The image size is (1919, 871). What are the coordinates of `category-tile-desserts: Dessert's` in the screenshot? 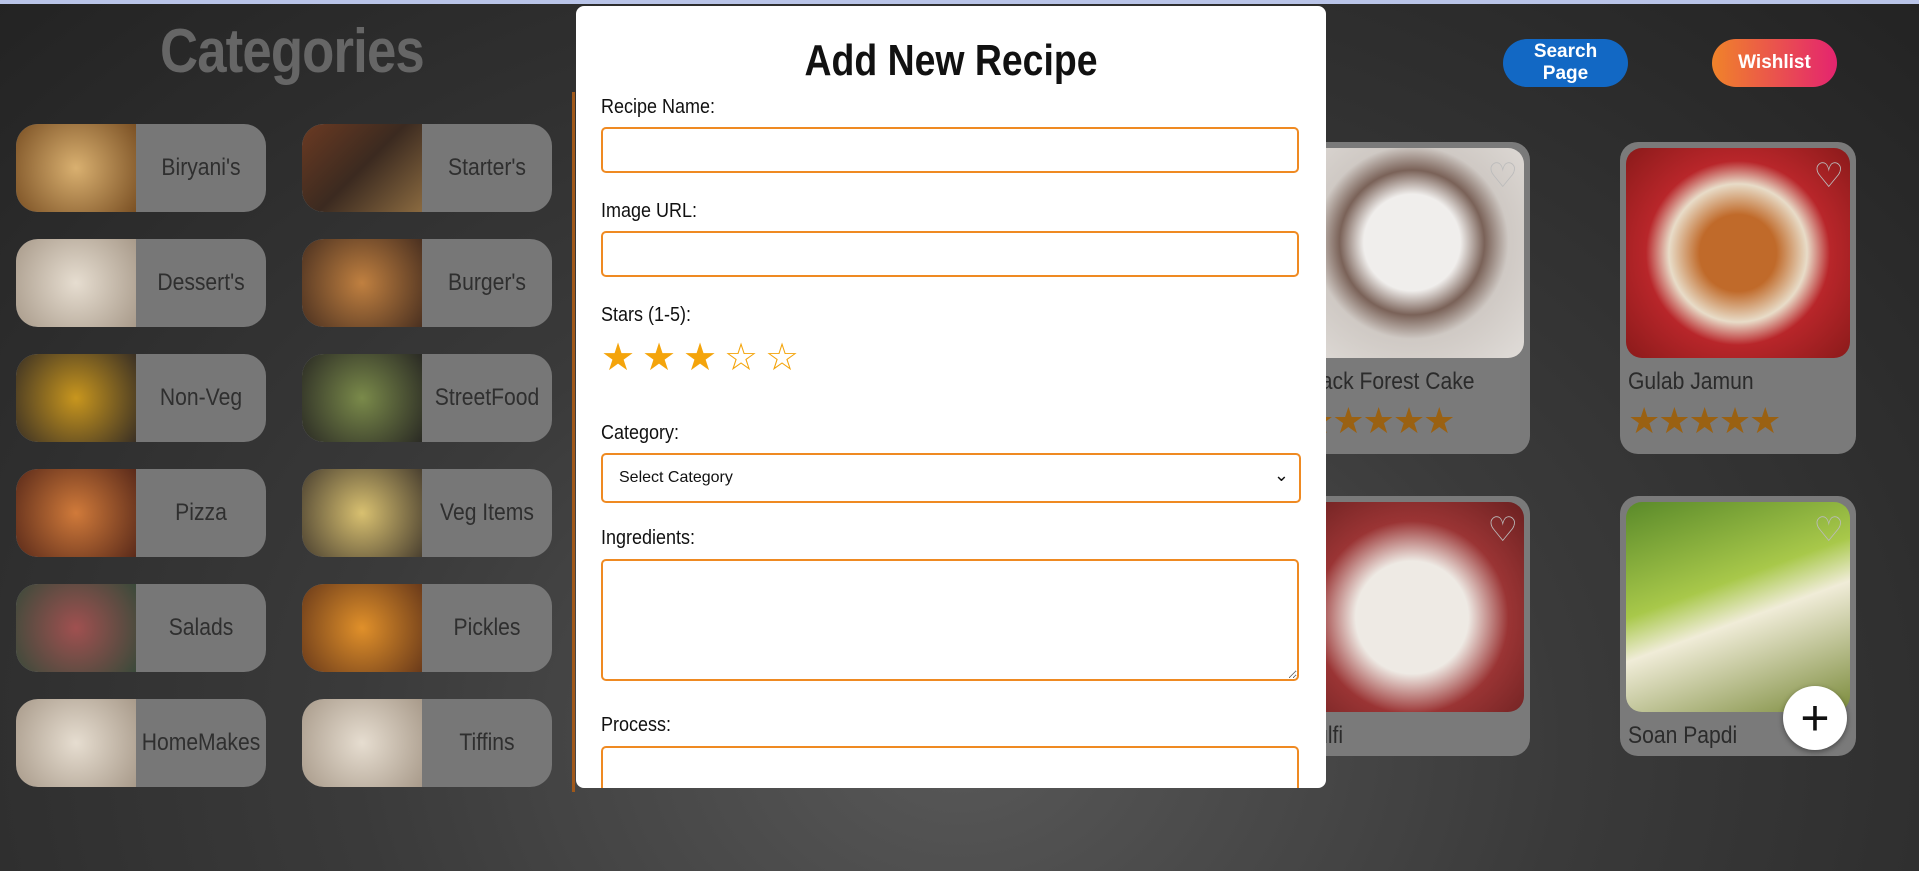 It's located at (141, 283).